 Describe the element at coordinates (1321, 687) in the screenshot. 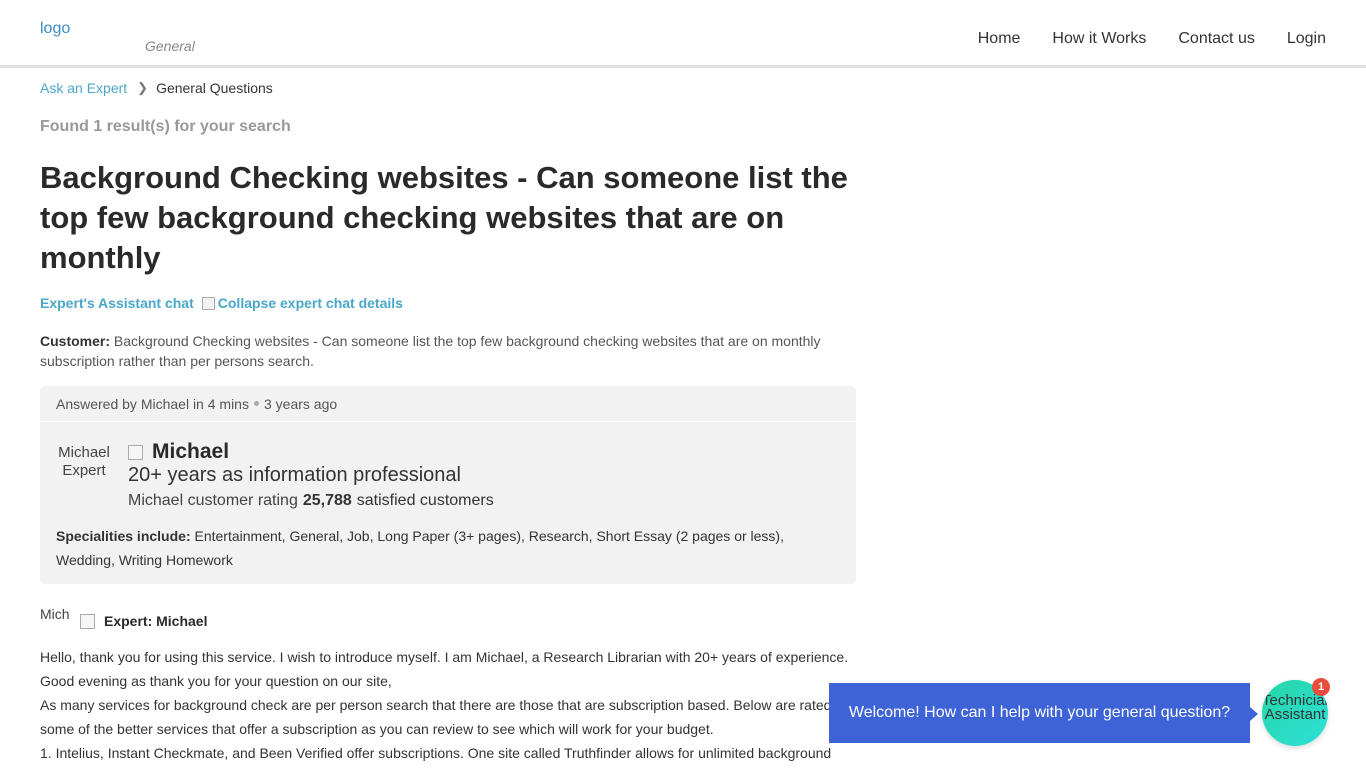

I see `notification-badge: 1` at that location.